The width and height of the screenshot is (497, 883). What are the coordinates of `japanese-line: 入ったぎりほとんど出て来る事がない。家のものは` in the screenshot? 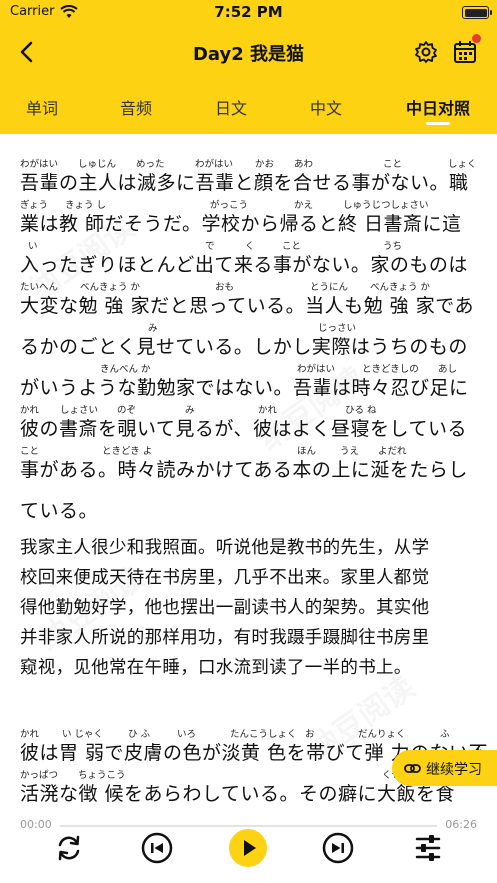 It's located at (244, 265).